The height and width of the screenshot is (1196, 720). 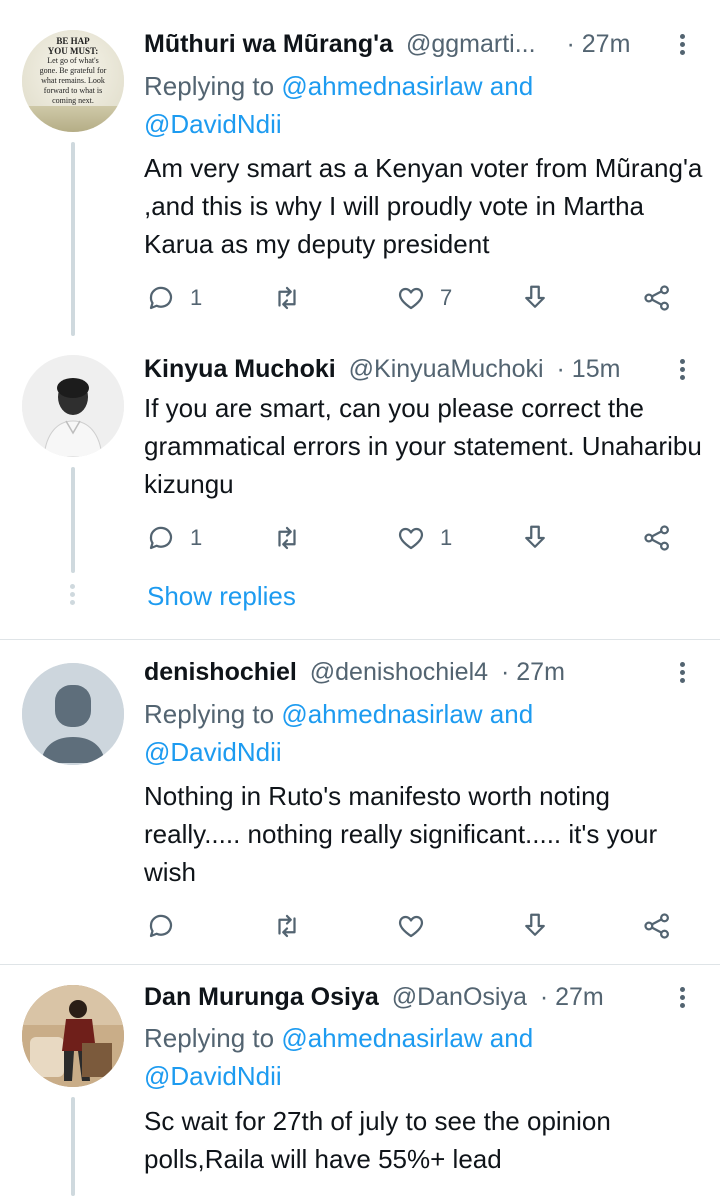 What do you see at coordinates (73, 70) in the screenshot?
I see `avatar-text-line: gone. Be grateful for` at bounding box center [73, 70].